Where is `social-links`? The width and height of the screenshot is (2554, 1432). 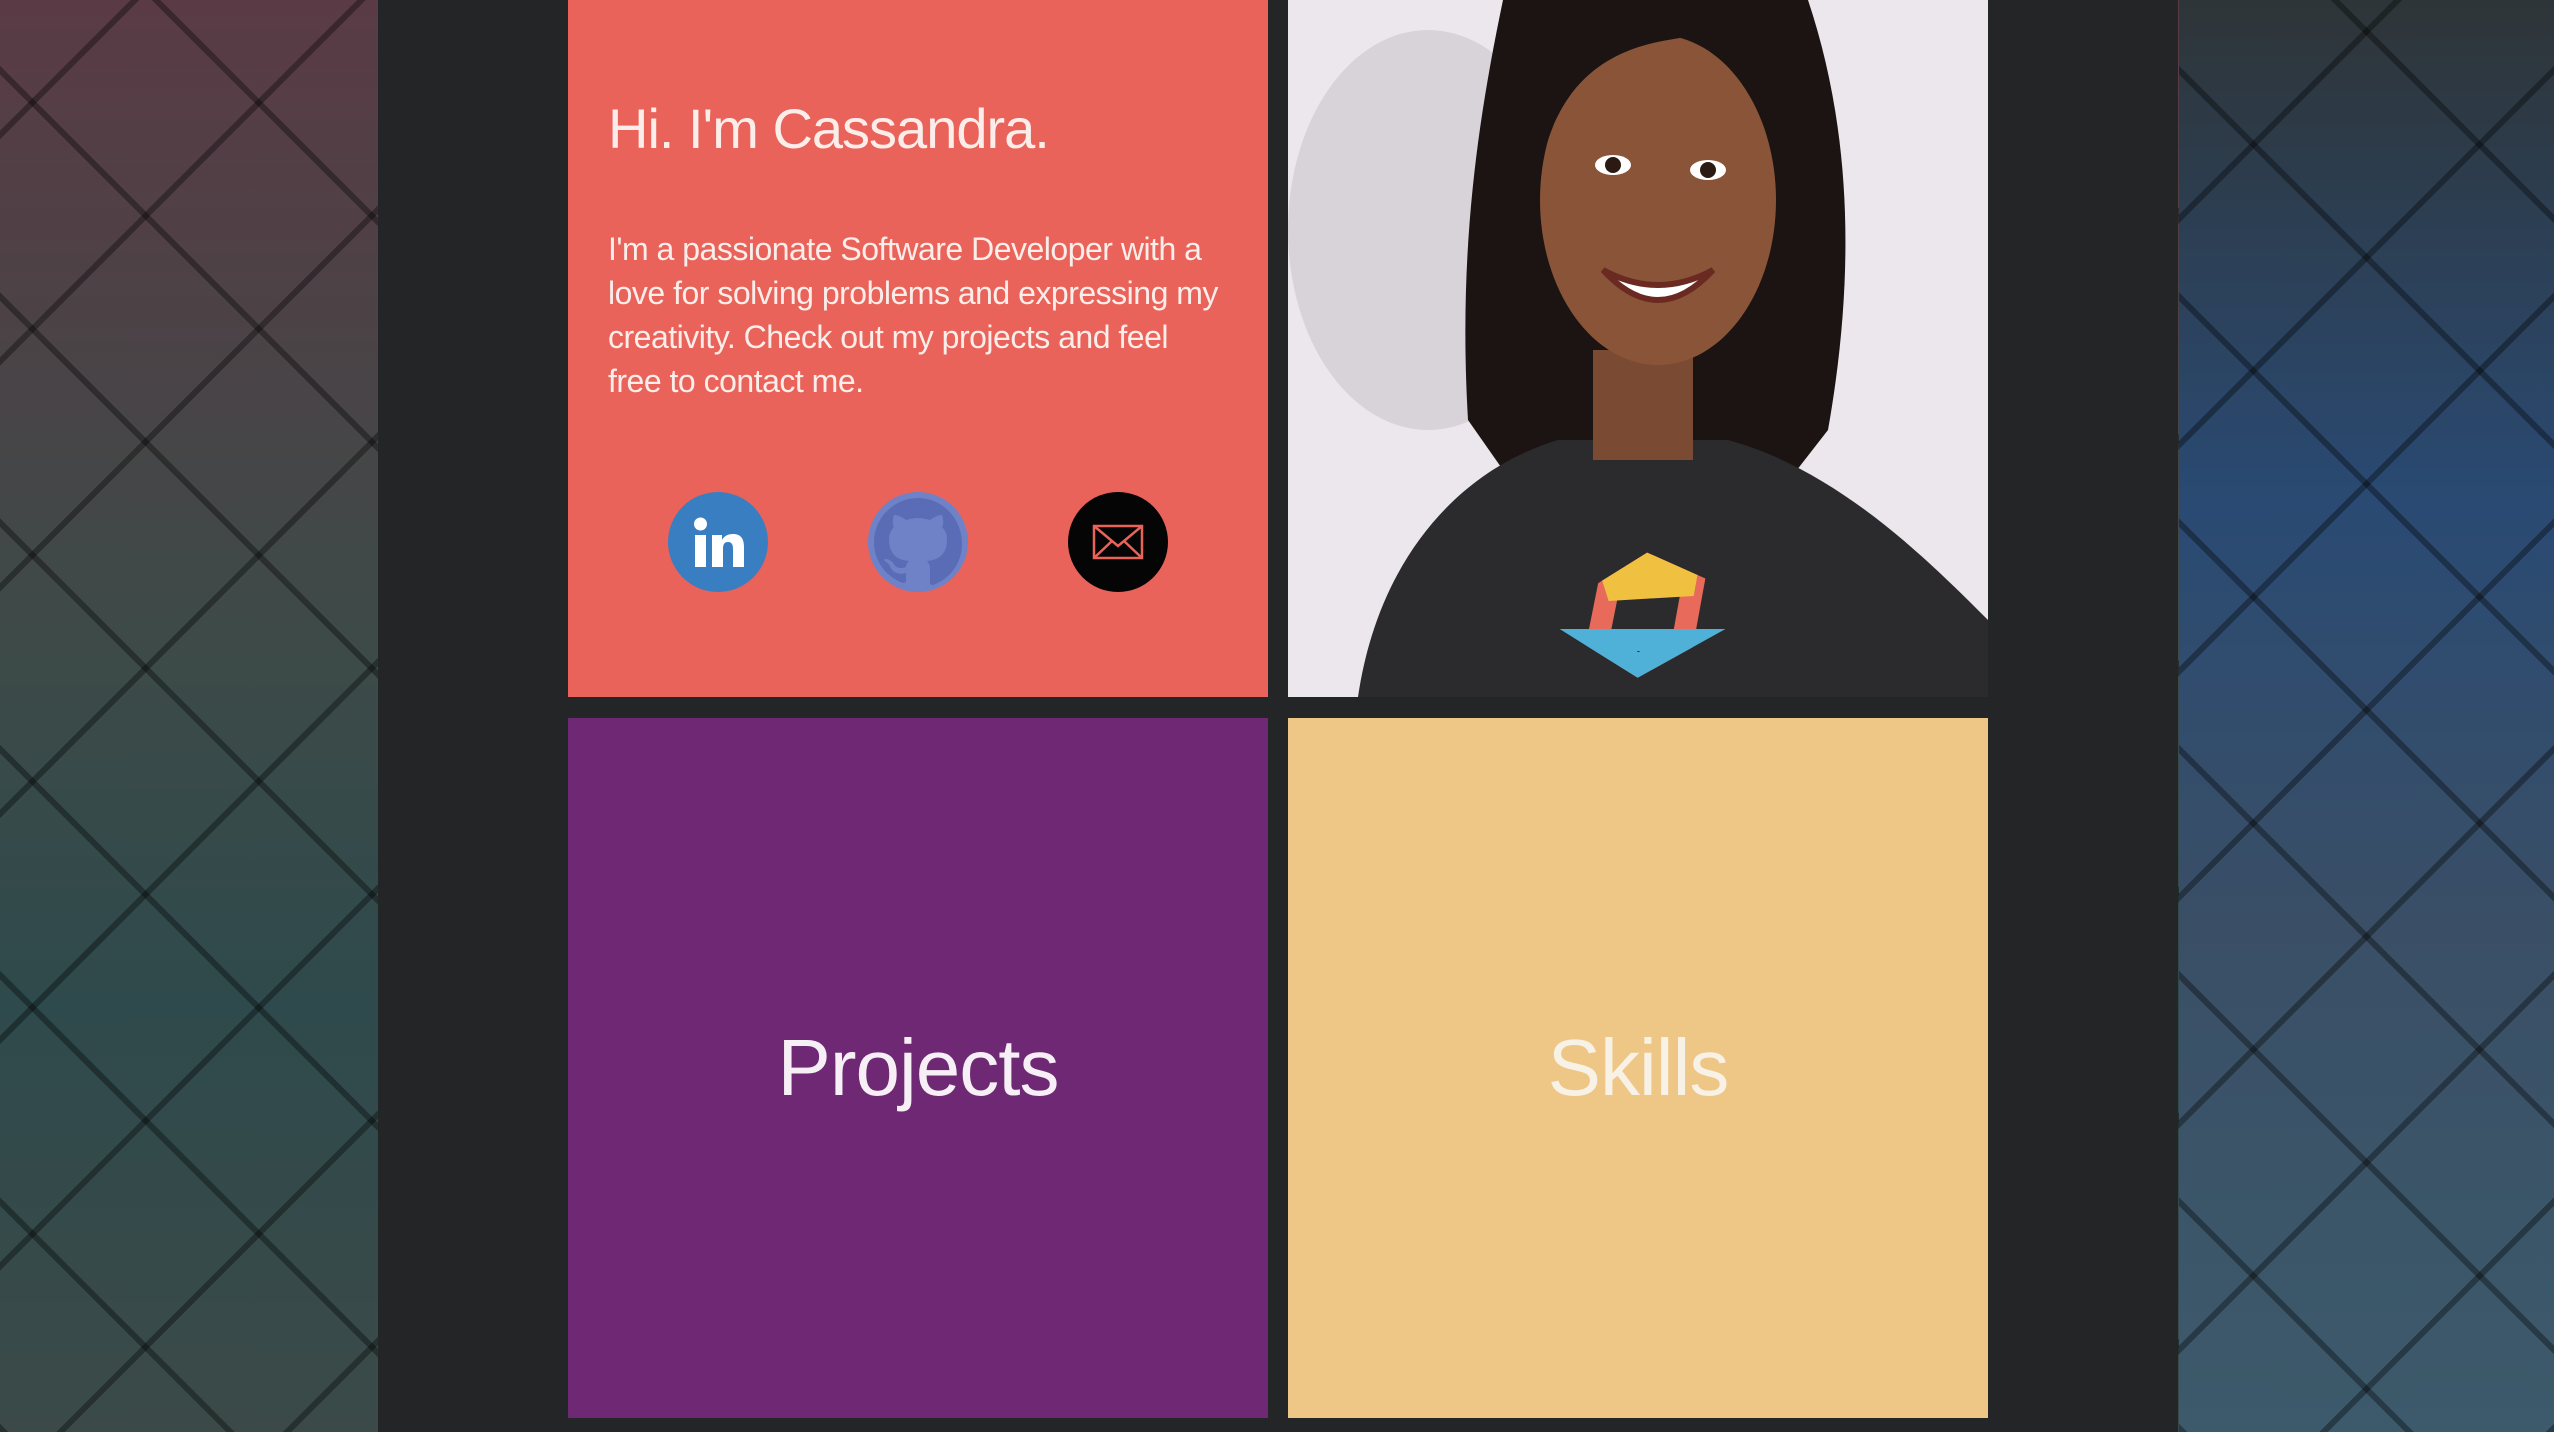
social-links is located at coordinates (918, 542).